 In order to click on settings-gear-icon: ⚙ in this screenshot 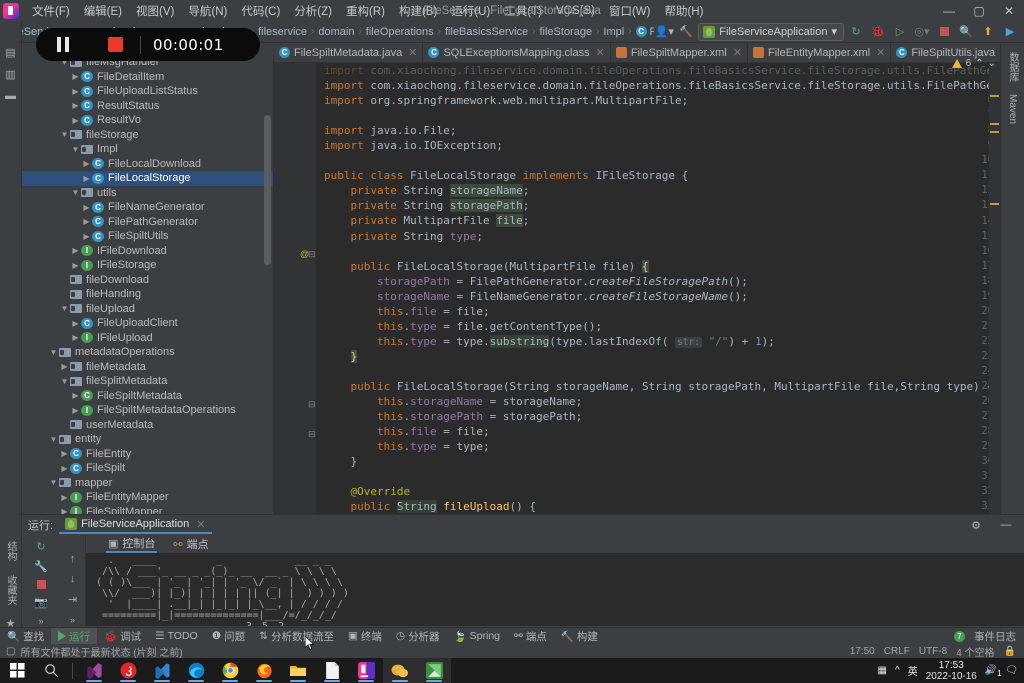, I will do `click(976, 525)`.